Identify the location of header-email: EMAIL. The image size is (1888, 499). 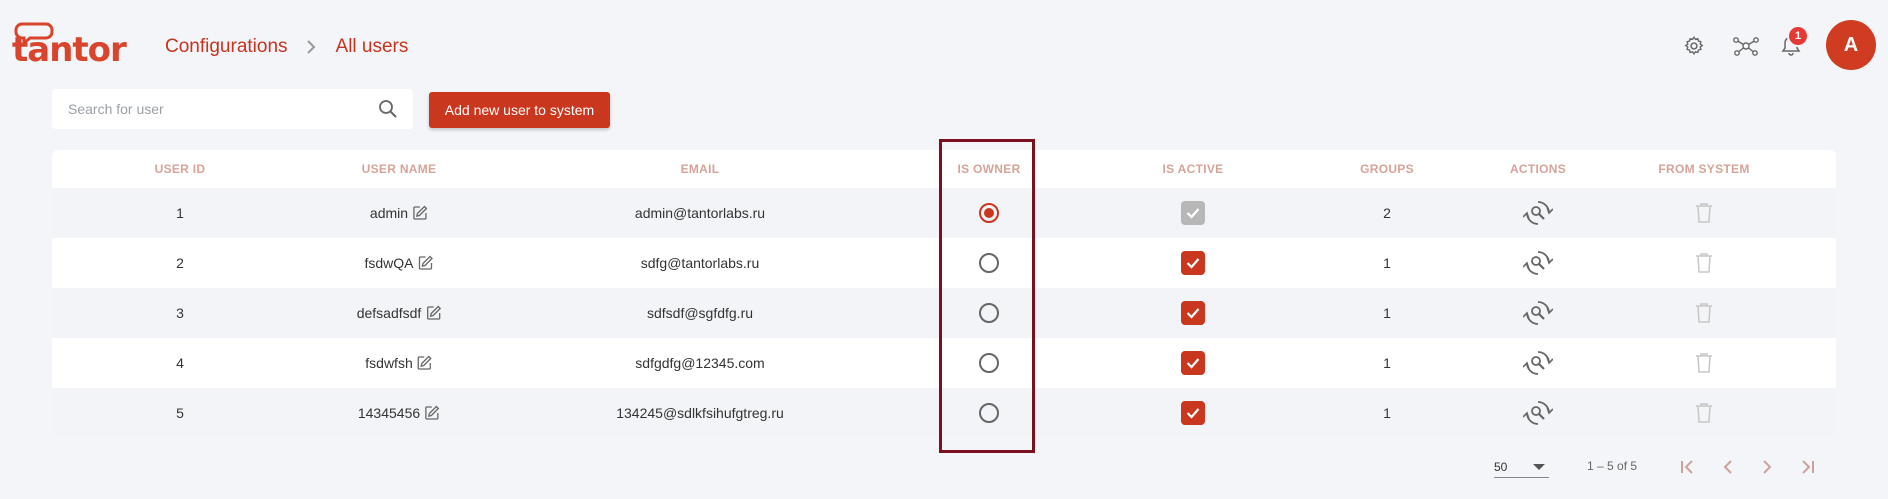
(700, 169).